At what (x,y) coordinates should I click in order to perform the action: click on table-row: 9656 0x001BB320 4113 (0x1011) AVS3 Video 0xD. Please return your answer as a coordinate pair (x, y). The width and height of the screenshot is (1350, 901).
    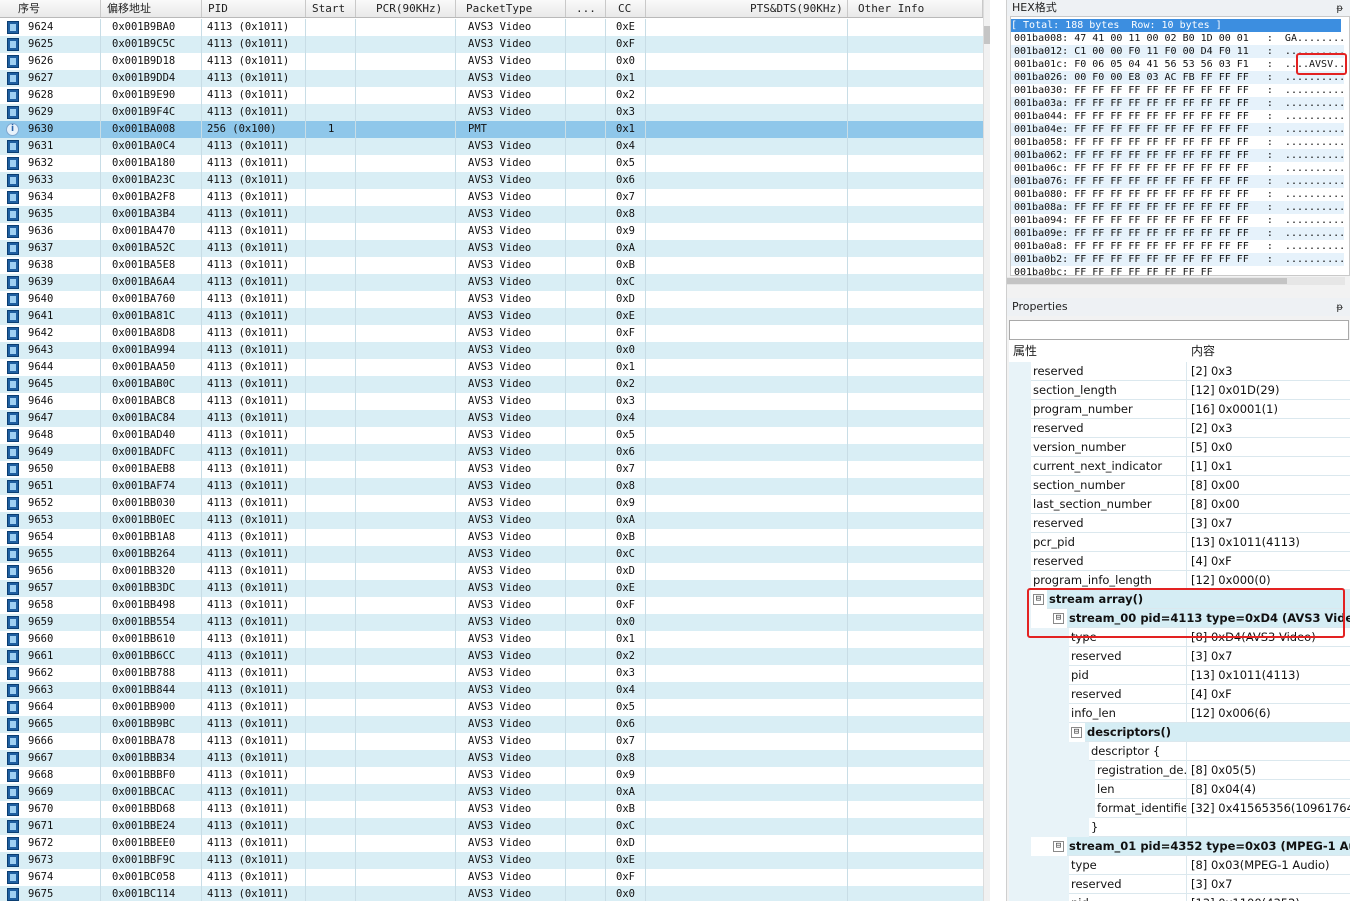
    Looking at the image, I should click on (491, 571).